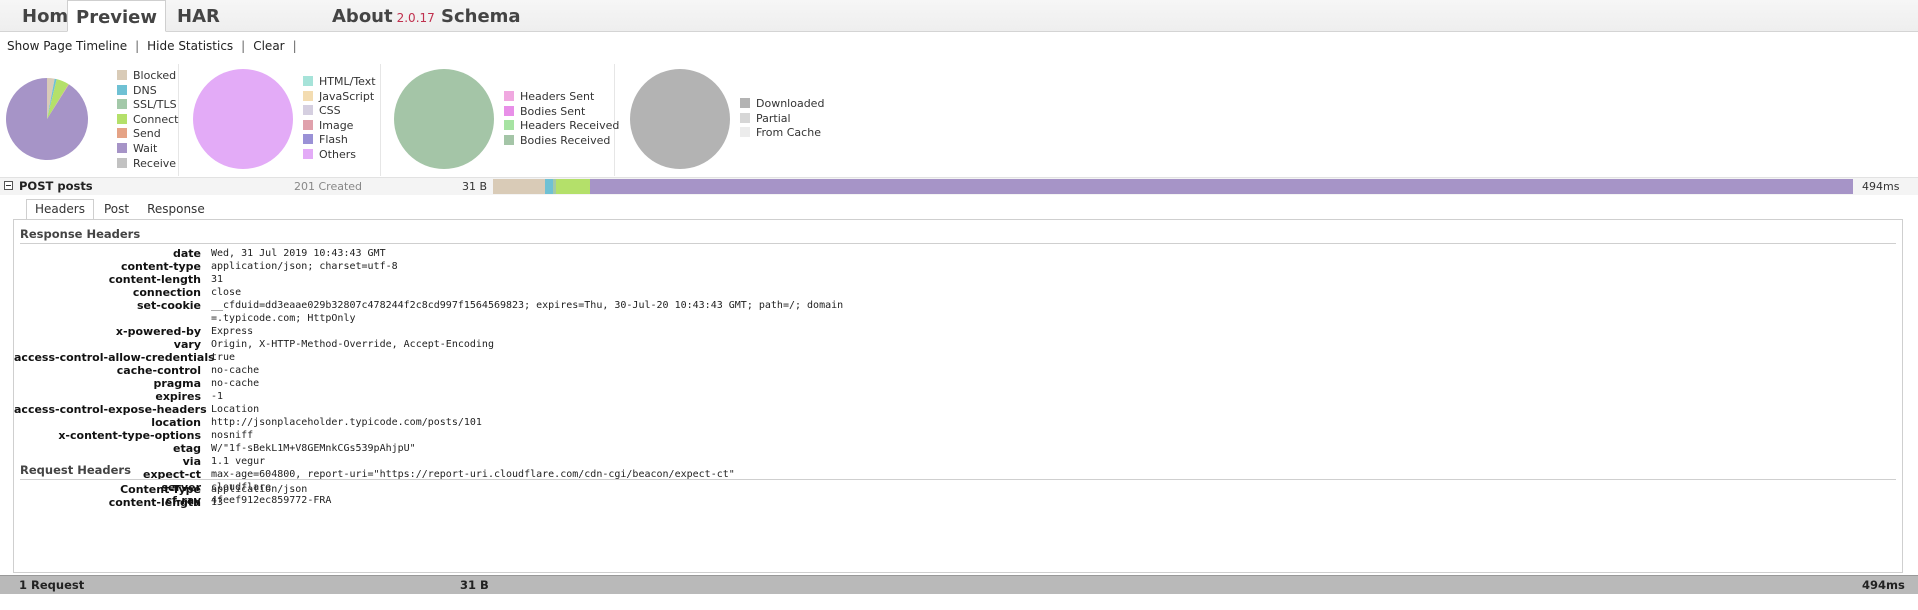  What do you see at coordinates (186, 448) in the screenshot?
I see `header-key: etag` at bounding box center [186, 448].